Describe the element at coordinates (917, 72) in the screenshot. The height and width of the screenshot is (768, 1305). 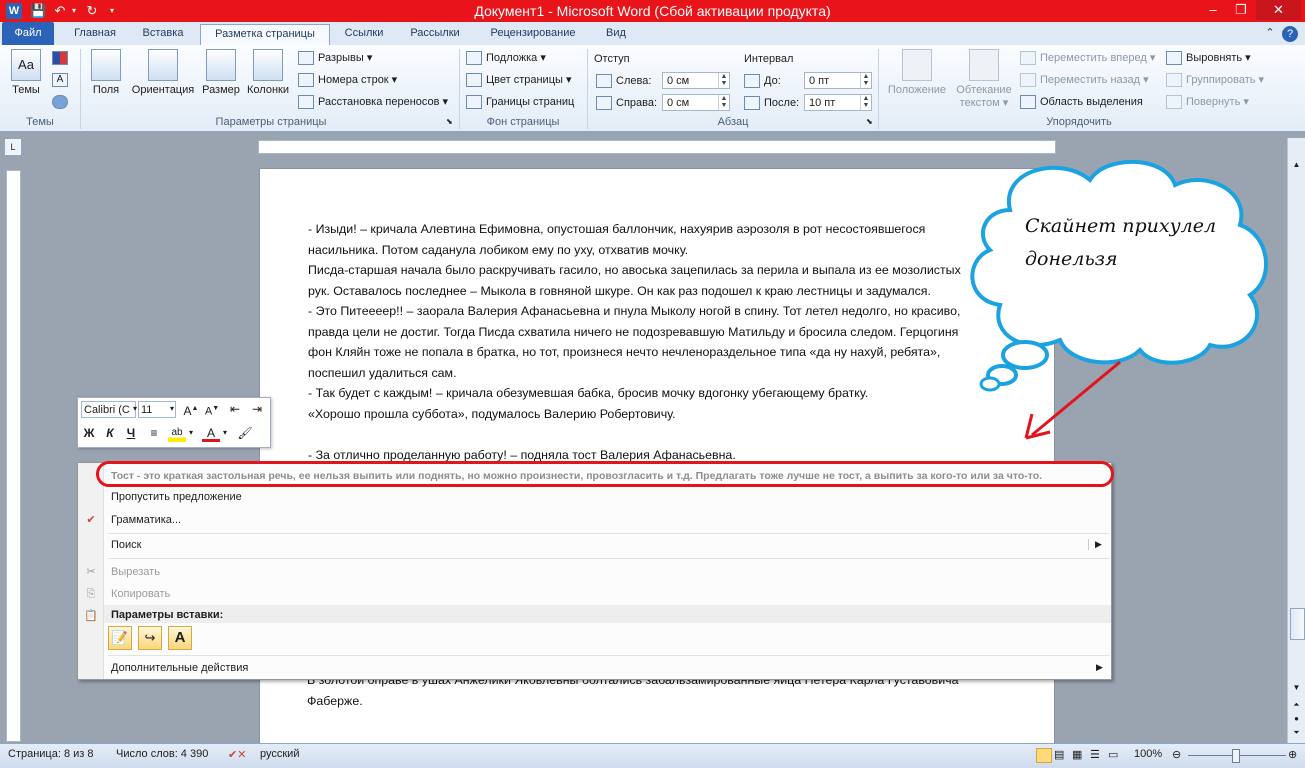
I see `position-button: Положение` at that location.